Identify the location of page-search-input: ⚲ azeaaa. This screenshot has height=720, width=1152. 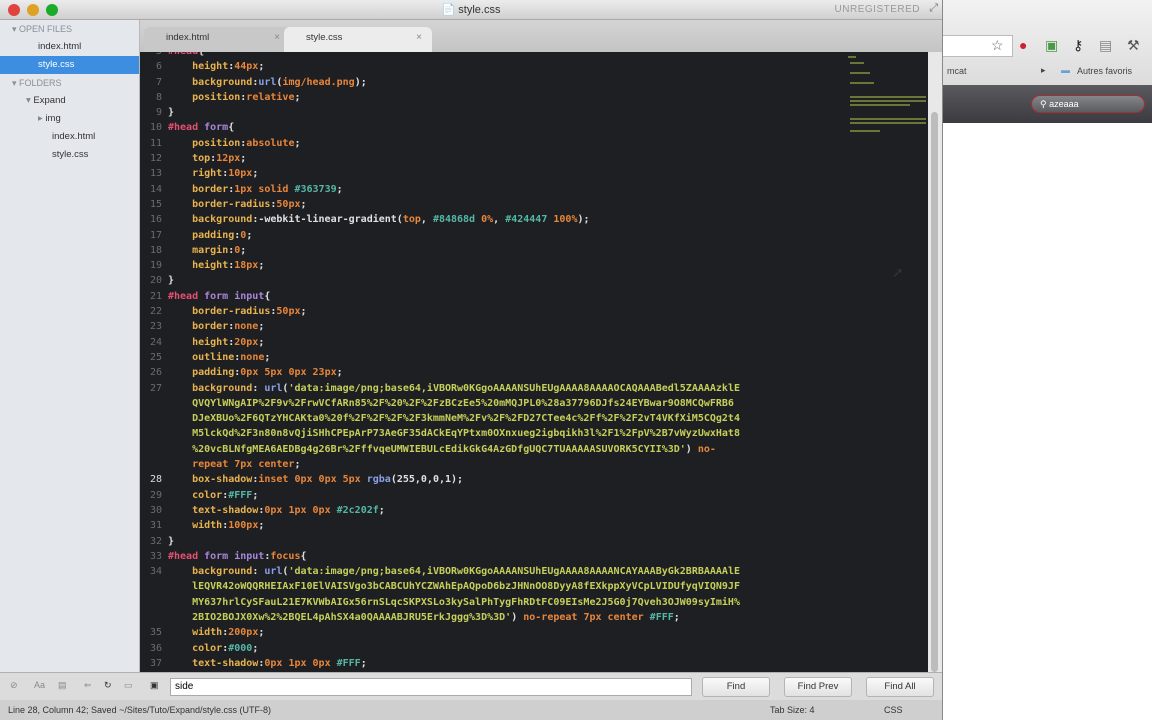
(1088, 104).